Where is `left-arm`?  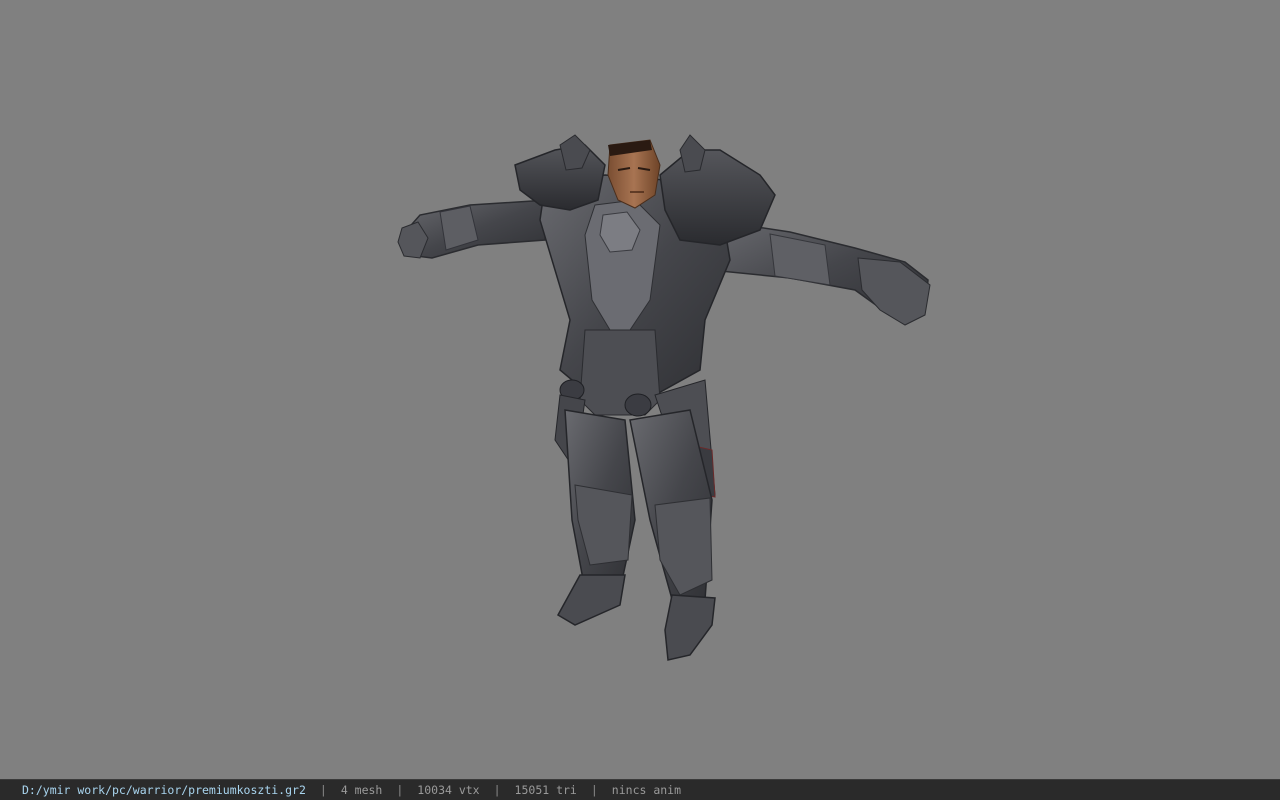 left-arm is located at coordinates (473, 229).